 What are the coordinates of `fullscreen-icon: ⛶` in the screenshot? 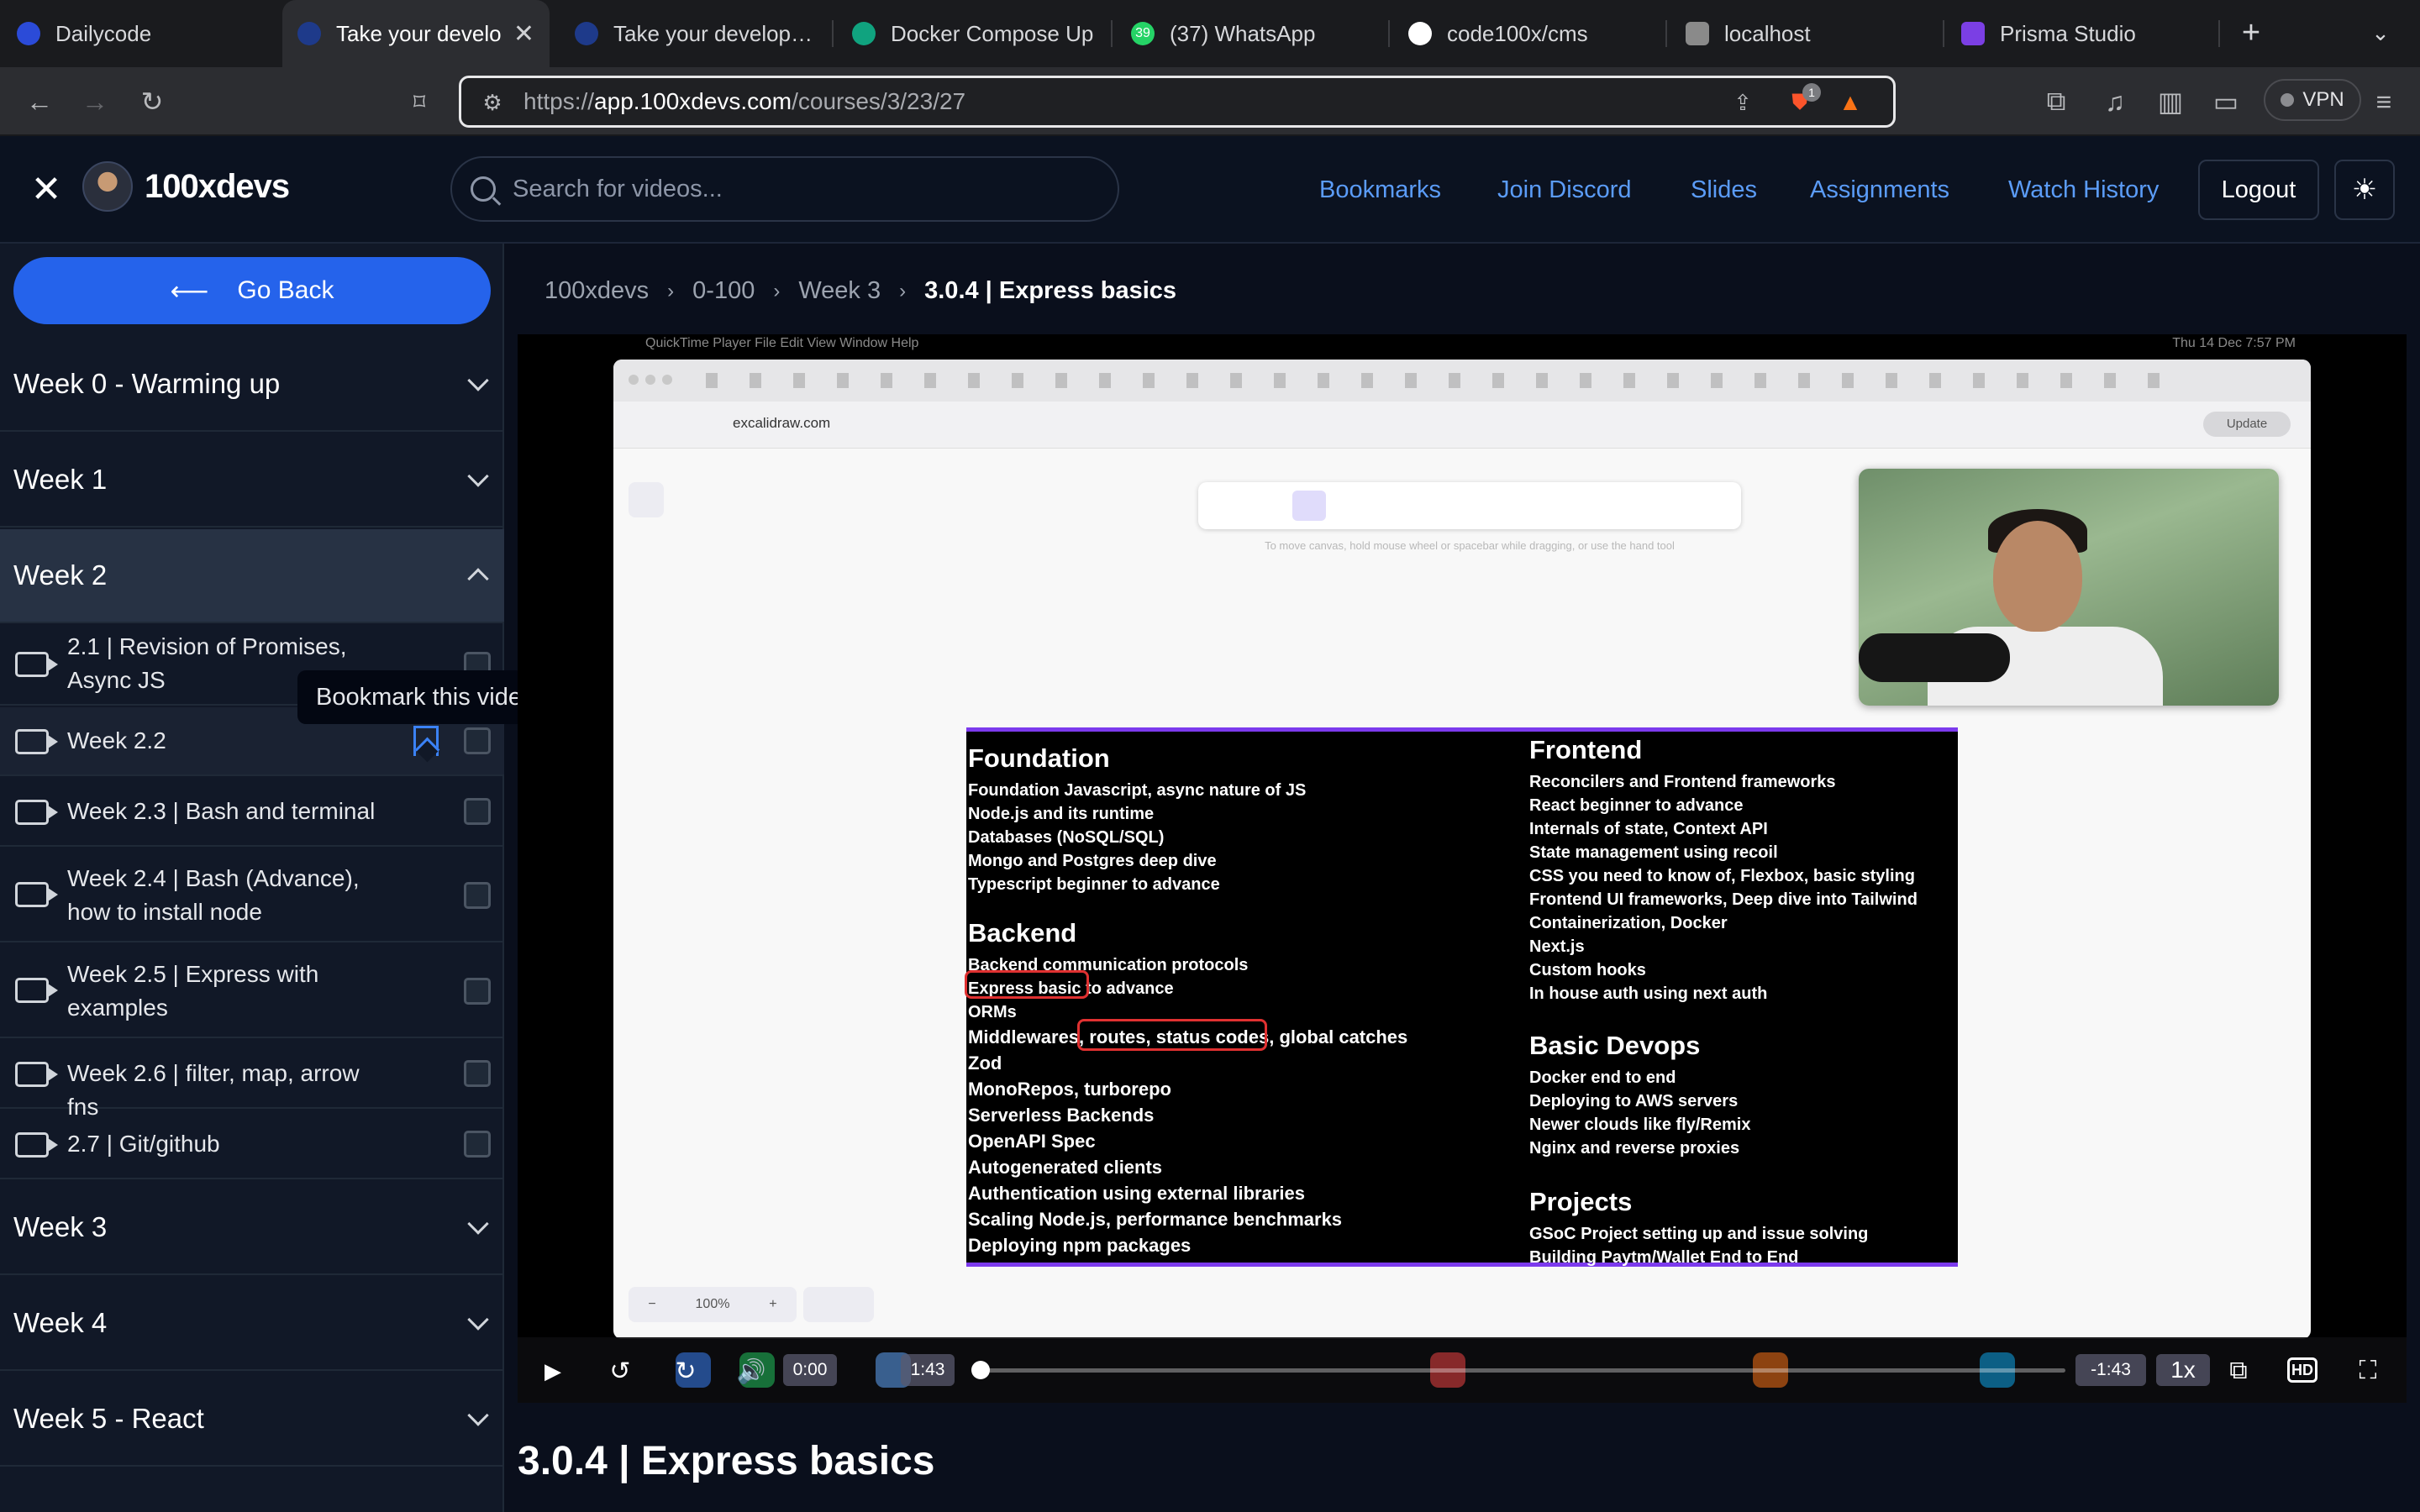 It's located at (2367, 1370).